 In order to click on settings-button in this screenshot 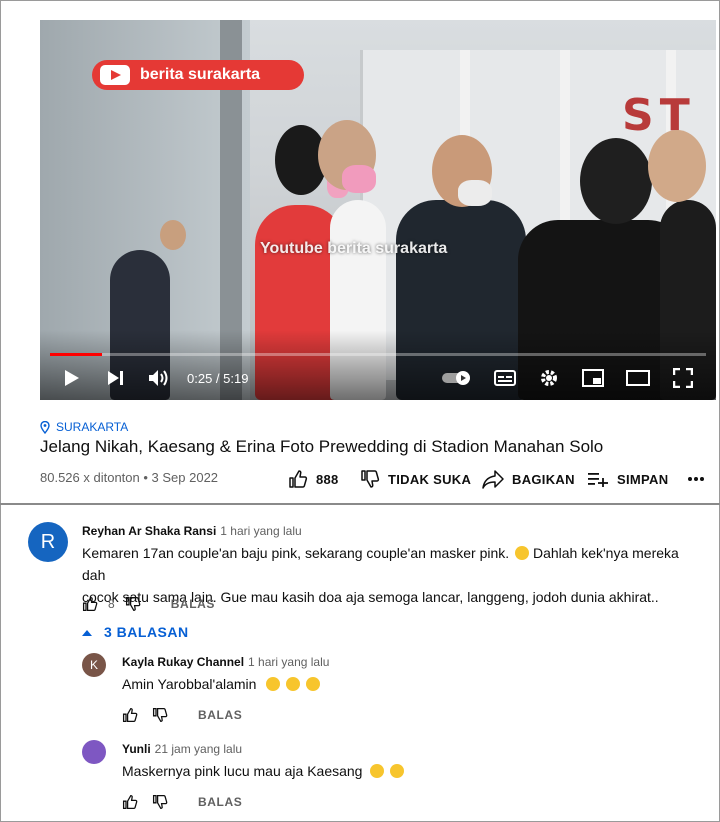, I will do `click(549, 378)`.